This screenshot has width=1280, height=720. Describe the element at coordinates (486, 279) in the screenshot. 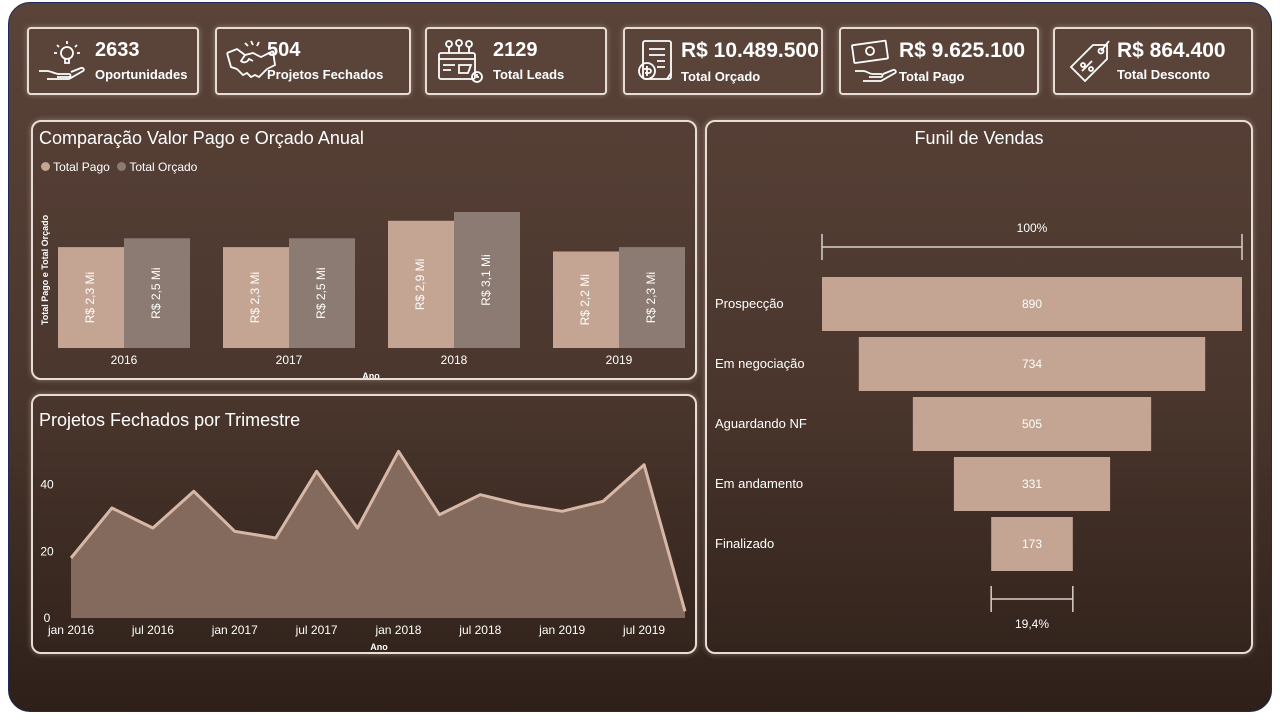

I see `bar-data-label: R$ 3,1 Mi` at that location.